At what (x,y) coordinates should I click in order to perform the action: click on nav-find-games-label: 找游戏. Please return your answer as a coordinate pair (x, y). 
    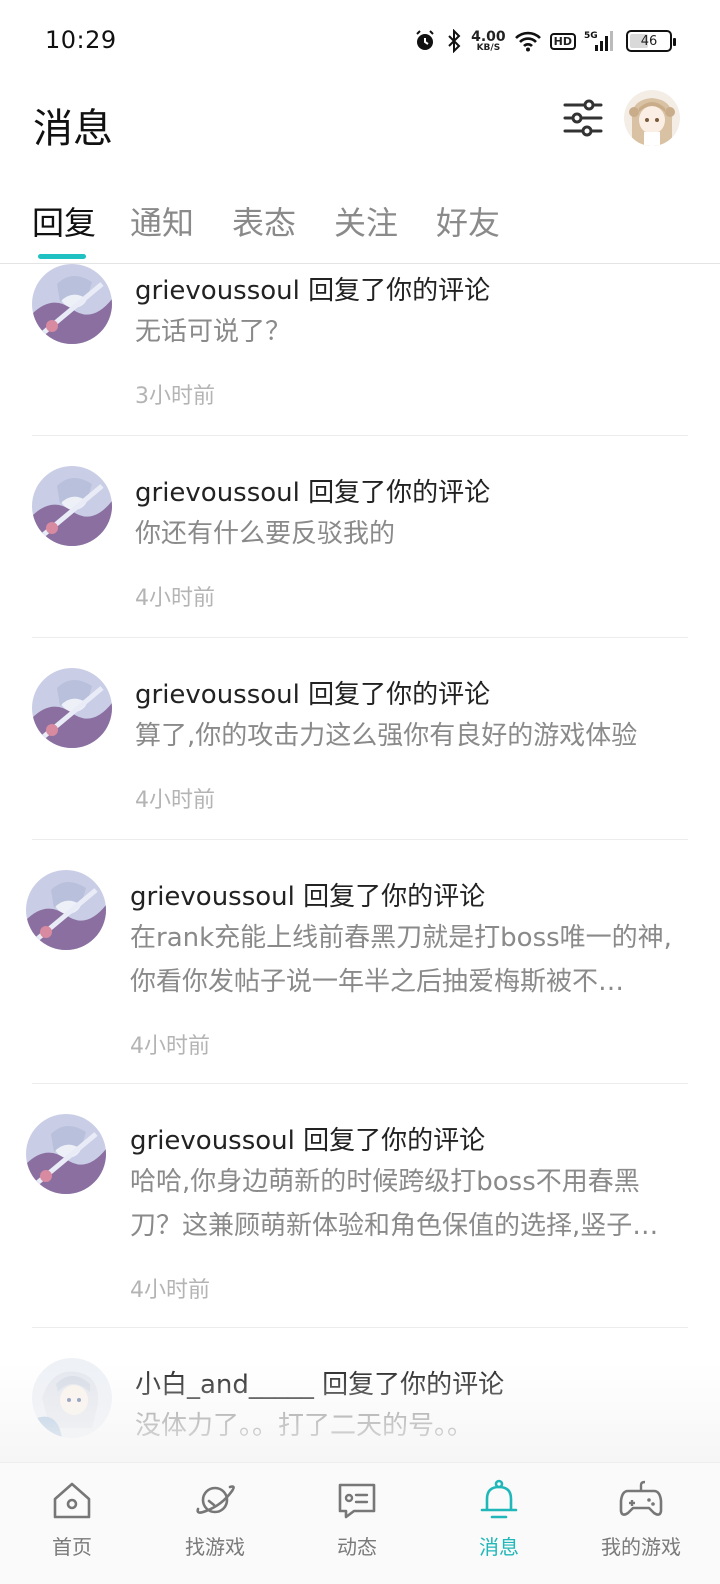
    Looking at the image, I should click on (215, 1547).